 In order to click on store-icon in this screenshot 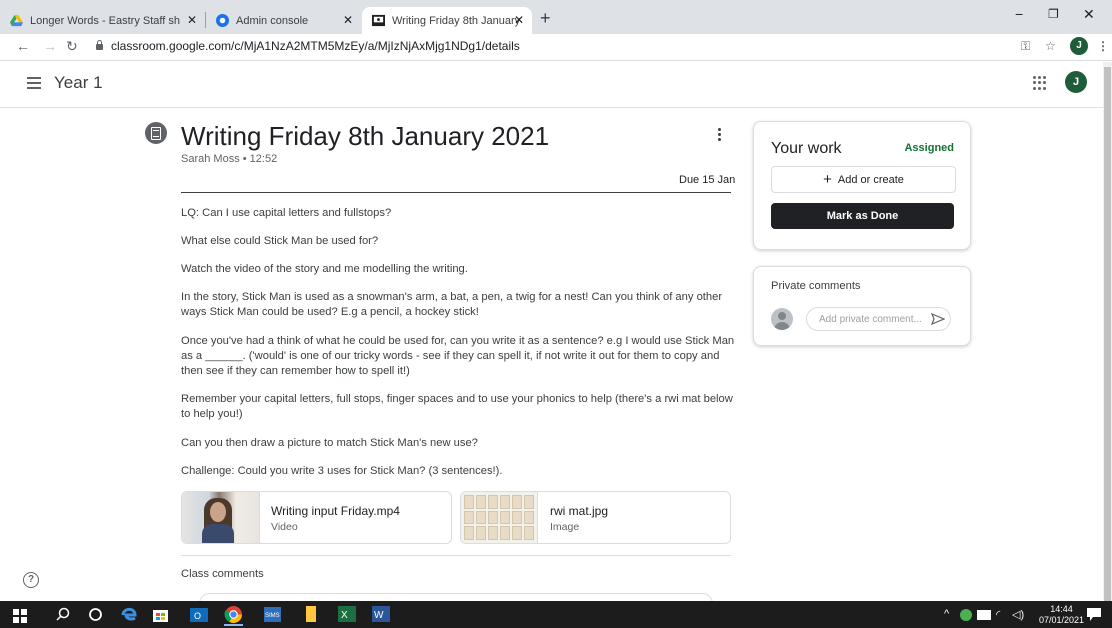, I will do `click(160, 614)`.